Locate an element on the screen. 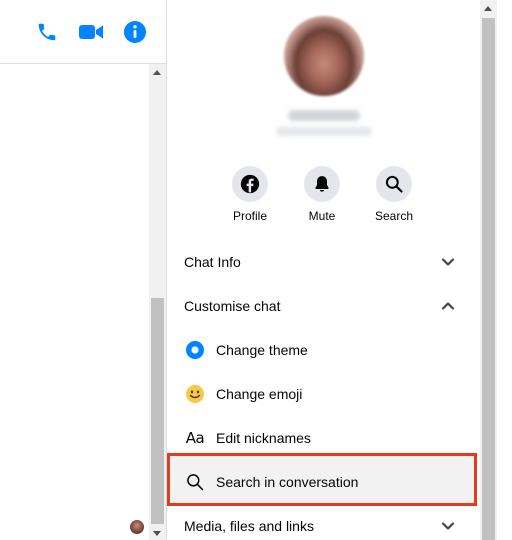 The image size is (512, 540). customise-chat-label: Customise chat is located at coordinates (232, 306).